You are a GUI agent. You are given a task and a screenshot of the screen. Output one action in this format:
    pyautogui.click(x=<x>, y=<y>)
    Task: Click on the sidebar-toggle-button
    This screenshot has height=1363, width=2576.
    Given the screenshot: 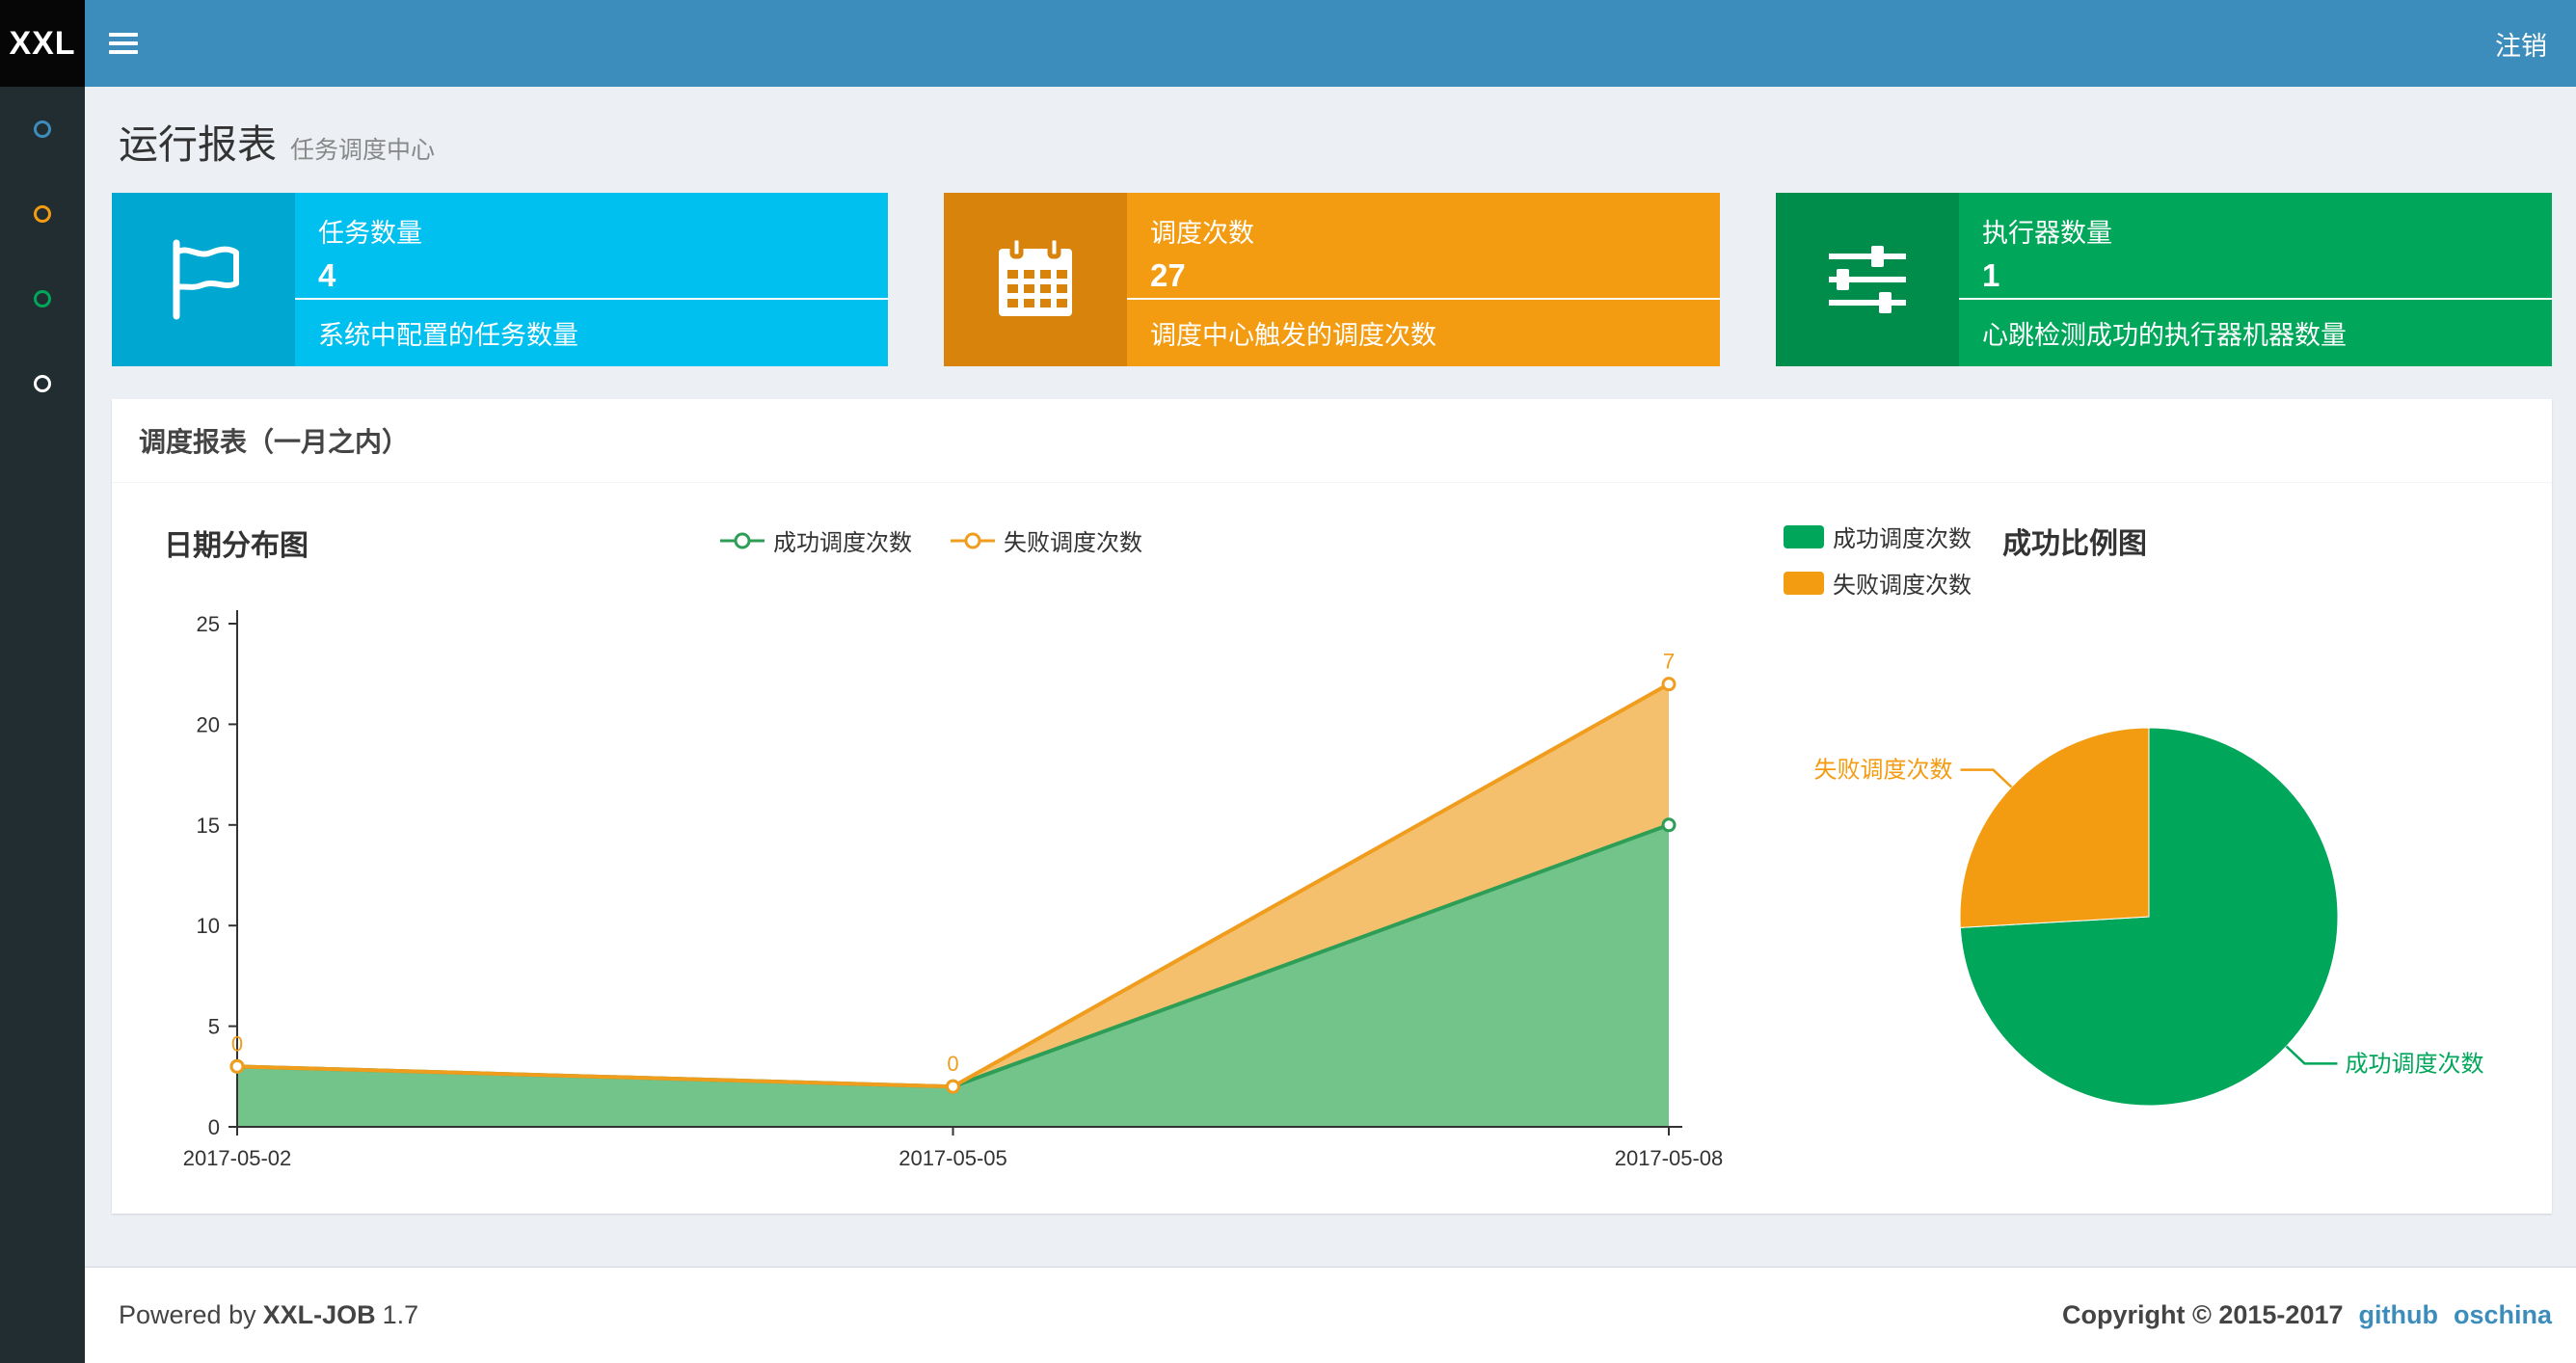 What is the action you would take?
    pyautogui.click(x=124, y=43)
    